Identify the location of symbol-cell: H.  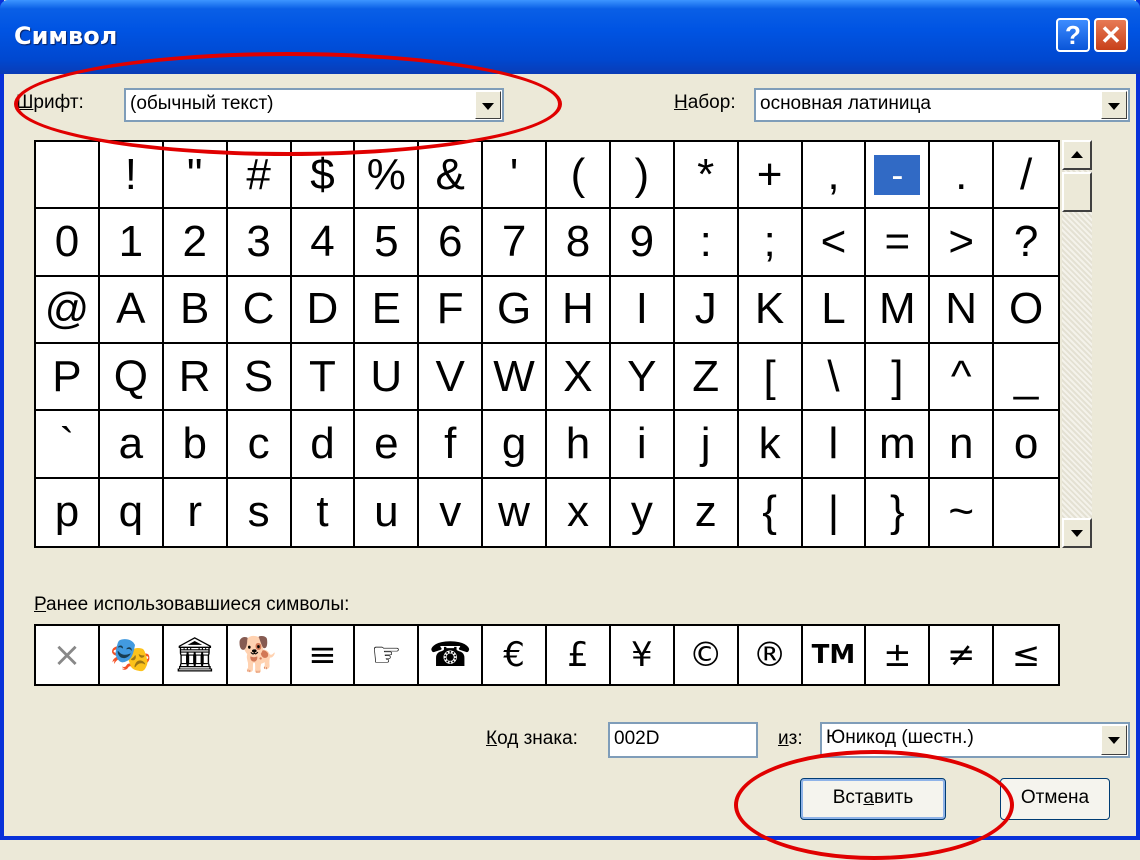
(579, 310).